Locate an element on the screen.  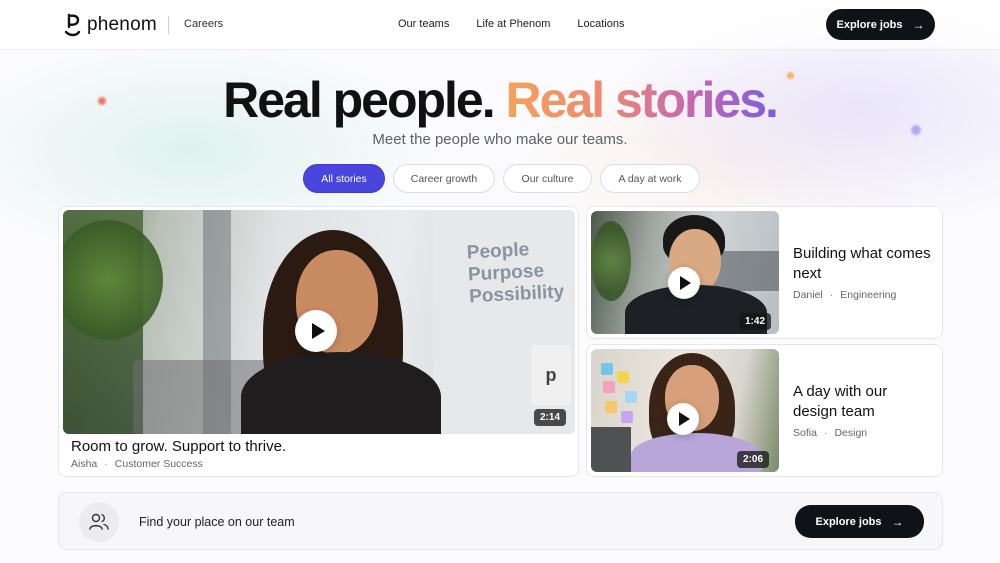
wall-slogan: People Purpose Possibility is located at coordinates (515, 273).